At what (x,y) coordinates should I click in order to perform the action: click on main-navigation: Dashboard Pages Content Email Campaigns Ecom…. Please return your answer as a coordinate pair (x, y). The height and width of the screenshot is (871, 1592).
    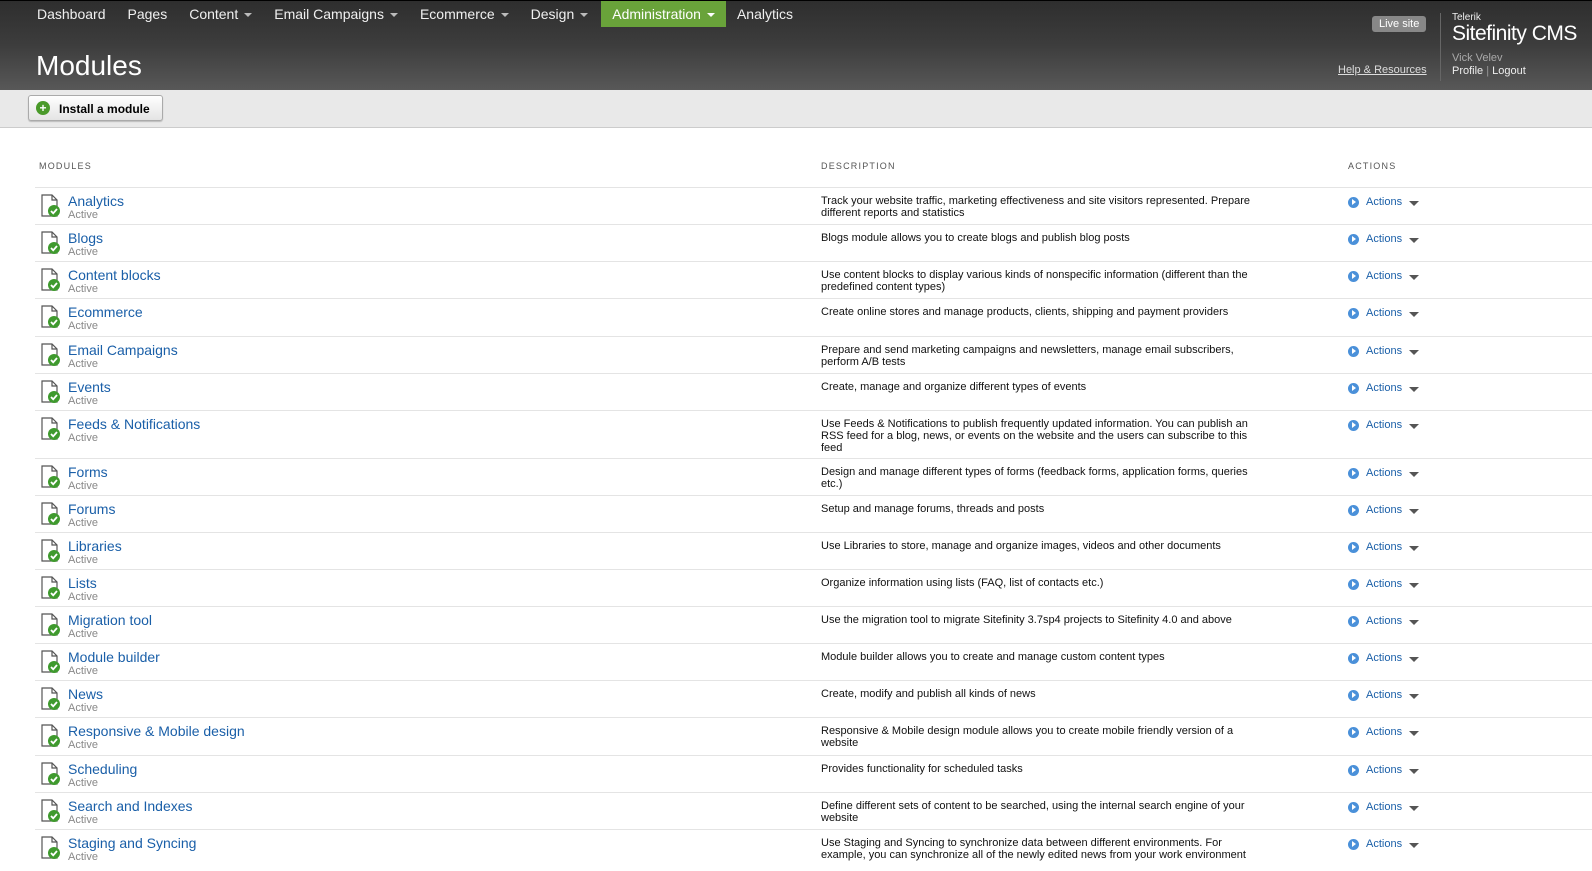
    Looking at the image, I should click on (415, 14).